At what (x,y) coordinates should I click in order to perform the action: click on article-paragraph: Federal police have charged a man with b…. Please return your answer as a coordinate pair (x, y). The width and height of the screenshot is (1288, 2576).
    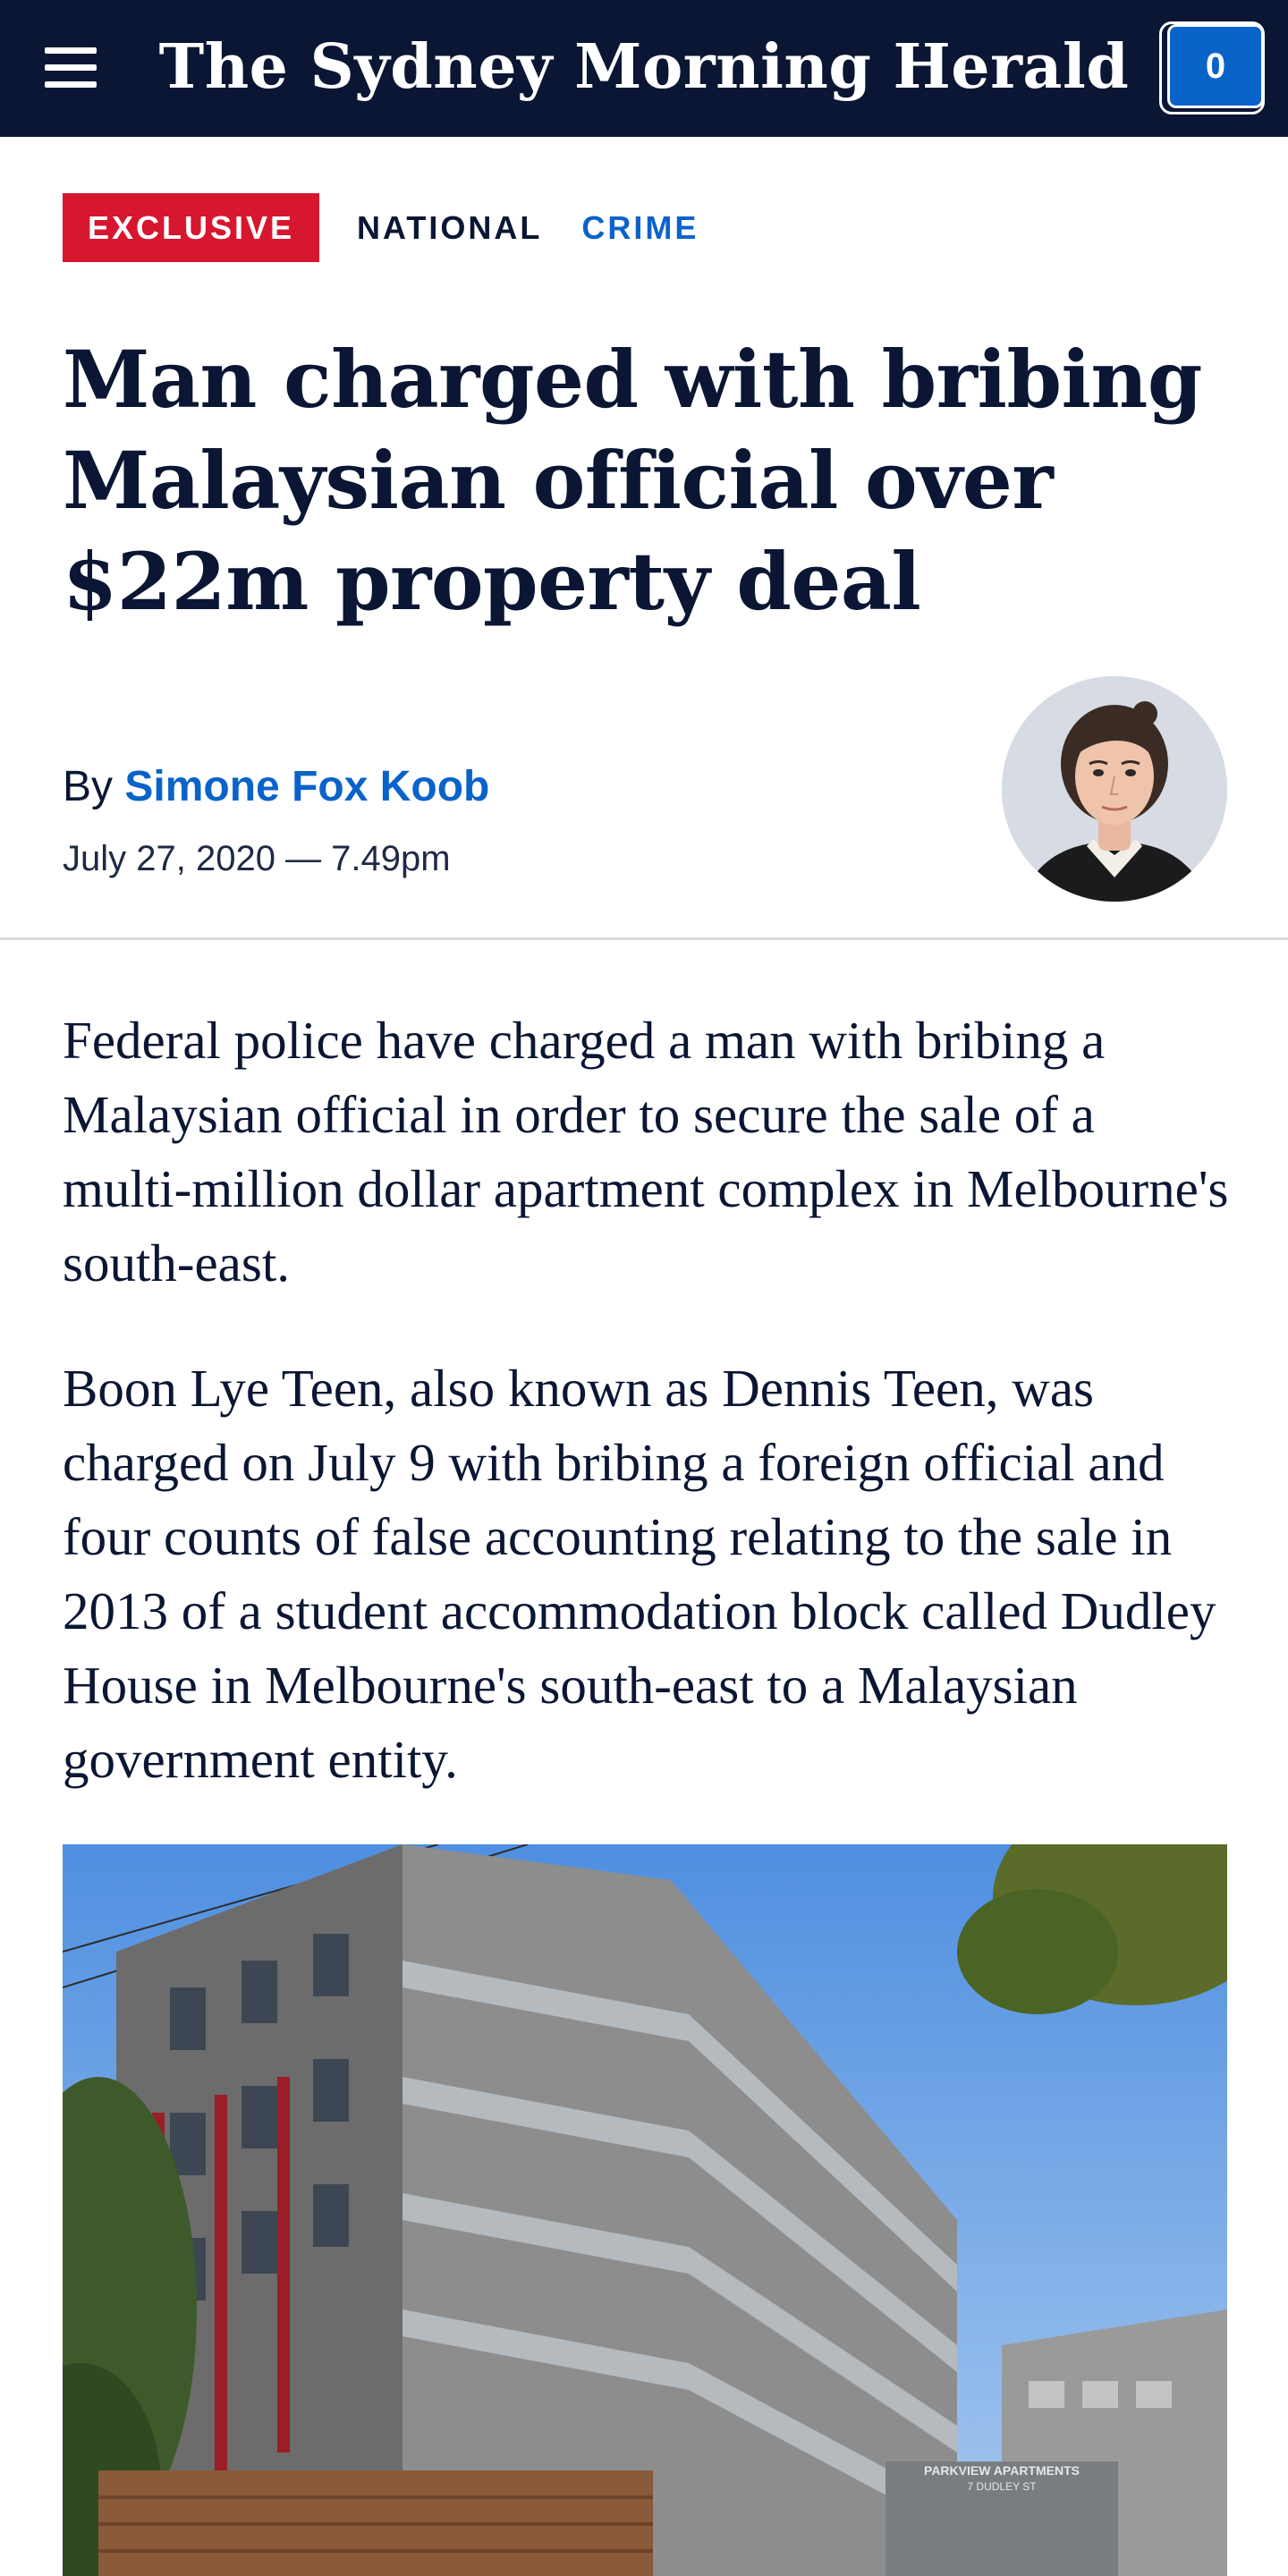
    Looking at the image, I should click on (646, 1151).